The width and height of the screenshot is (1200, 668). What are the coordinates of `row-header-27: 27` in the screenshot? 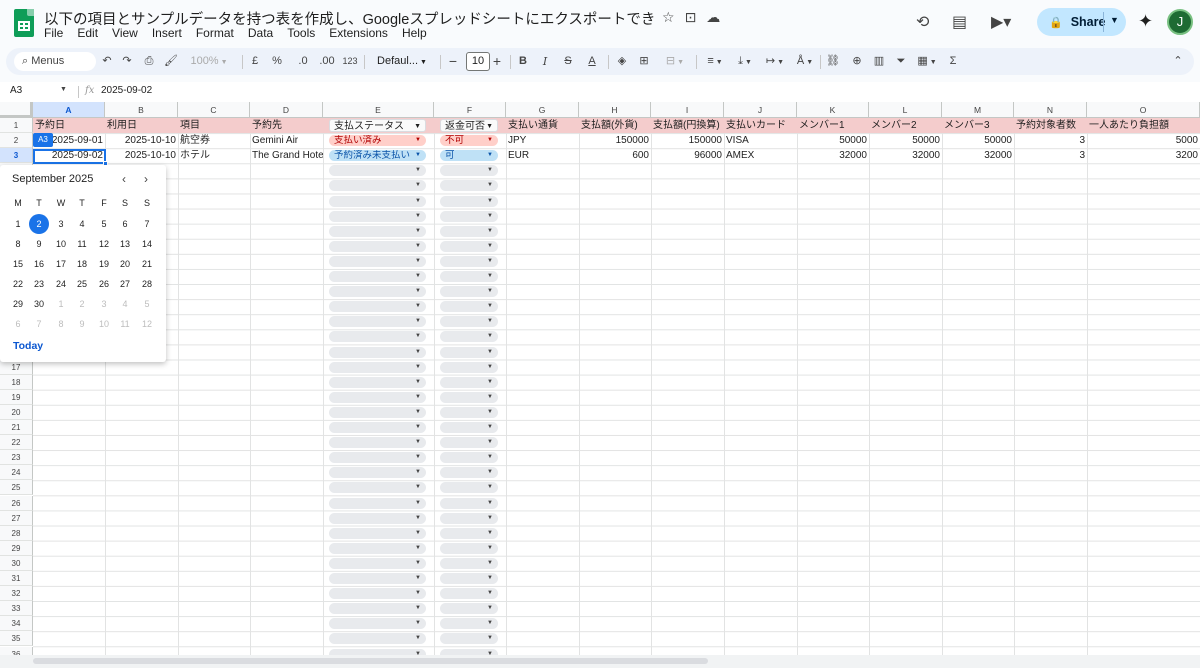 It's located at (16, 518).